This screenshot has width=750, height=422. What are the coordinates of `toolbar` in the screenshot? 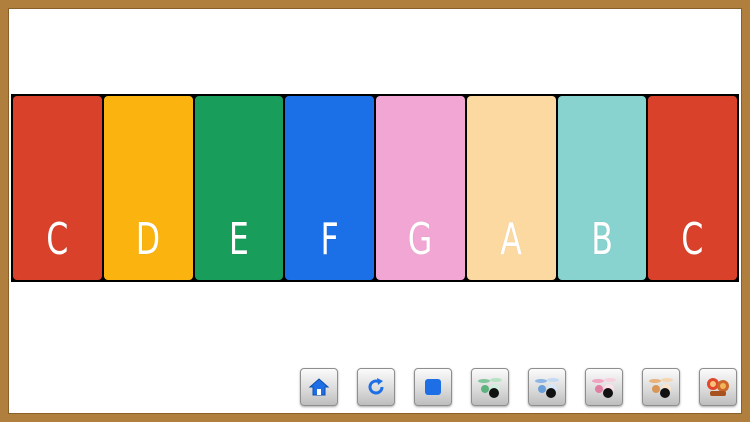 It's located at (520, 388).